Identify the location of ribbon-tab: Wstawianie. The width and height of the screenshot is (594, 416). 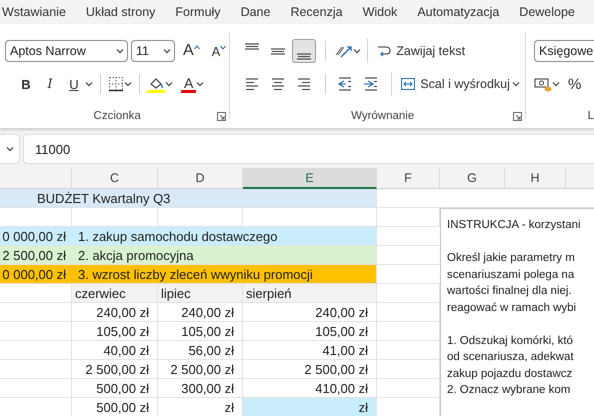
(38, 12).